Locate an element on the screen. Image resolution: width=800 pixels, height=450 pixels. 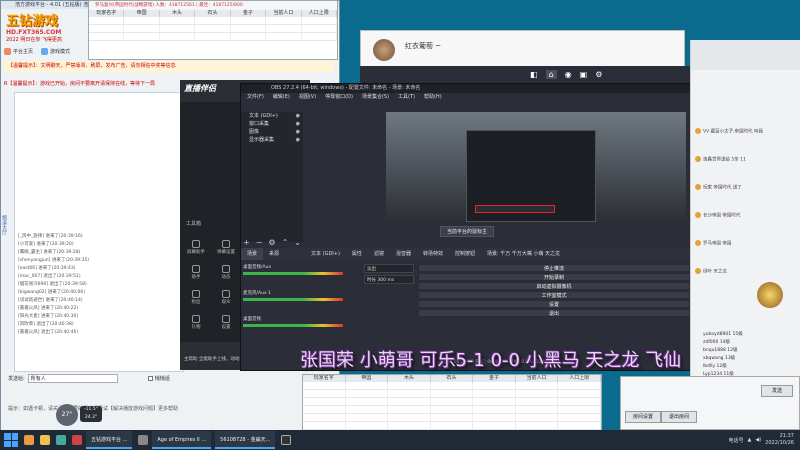
tab-mixer: 混音器 is located at coordinates (403, 254).